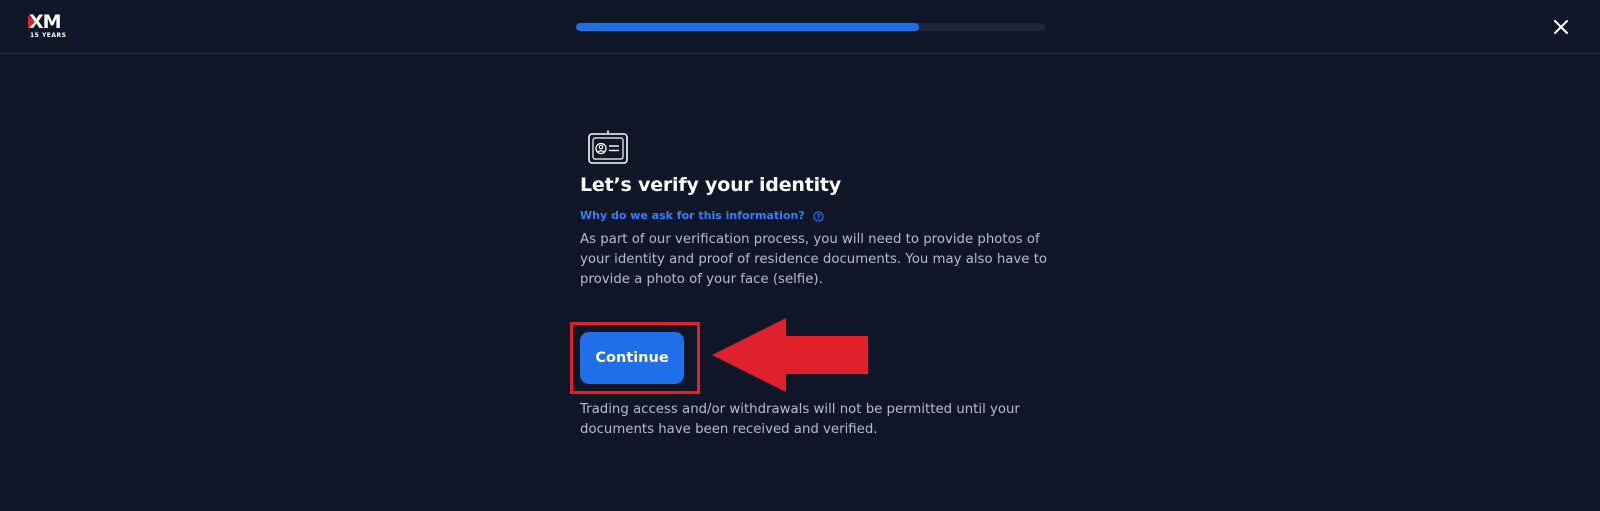  Describe the element at coordinates (31, 22) in the screenshot. I see `logo-red-triangle` at that location.